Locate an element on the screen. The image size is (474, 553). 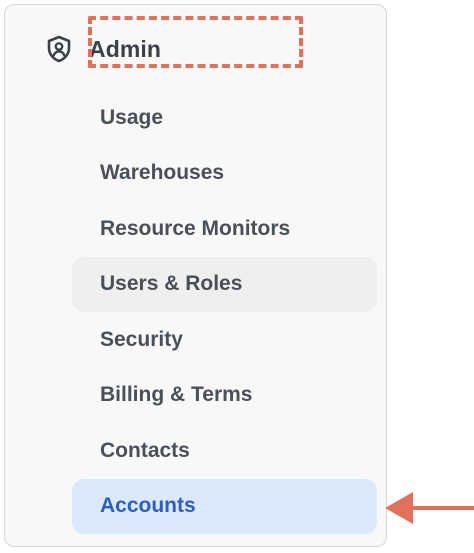
nav-item-security: Security is located at coordinates (224, 340).